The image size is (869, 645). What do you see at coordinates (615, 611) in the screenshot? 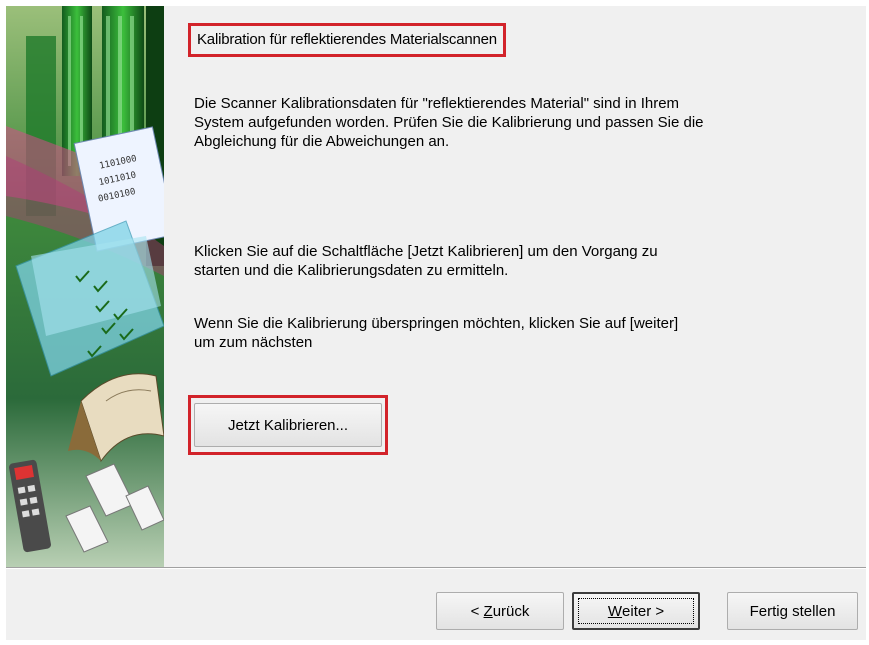
I see `next-button-mnemonic: W` at bounding box center [615, 611].